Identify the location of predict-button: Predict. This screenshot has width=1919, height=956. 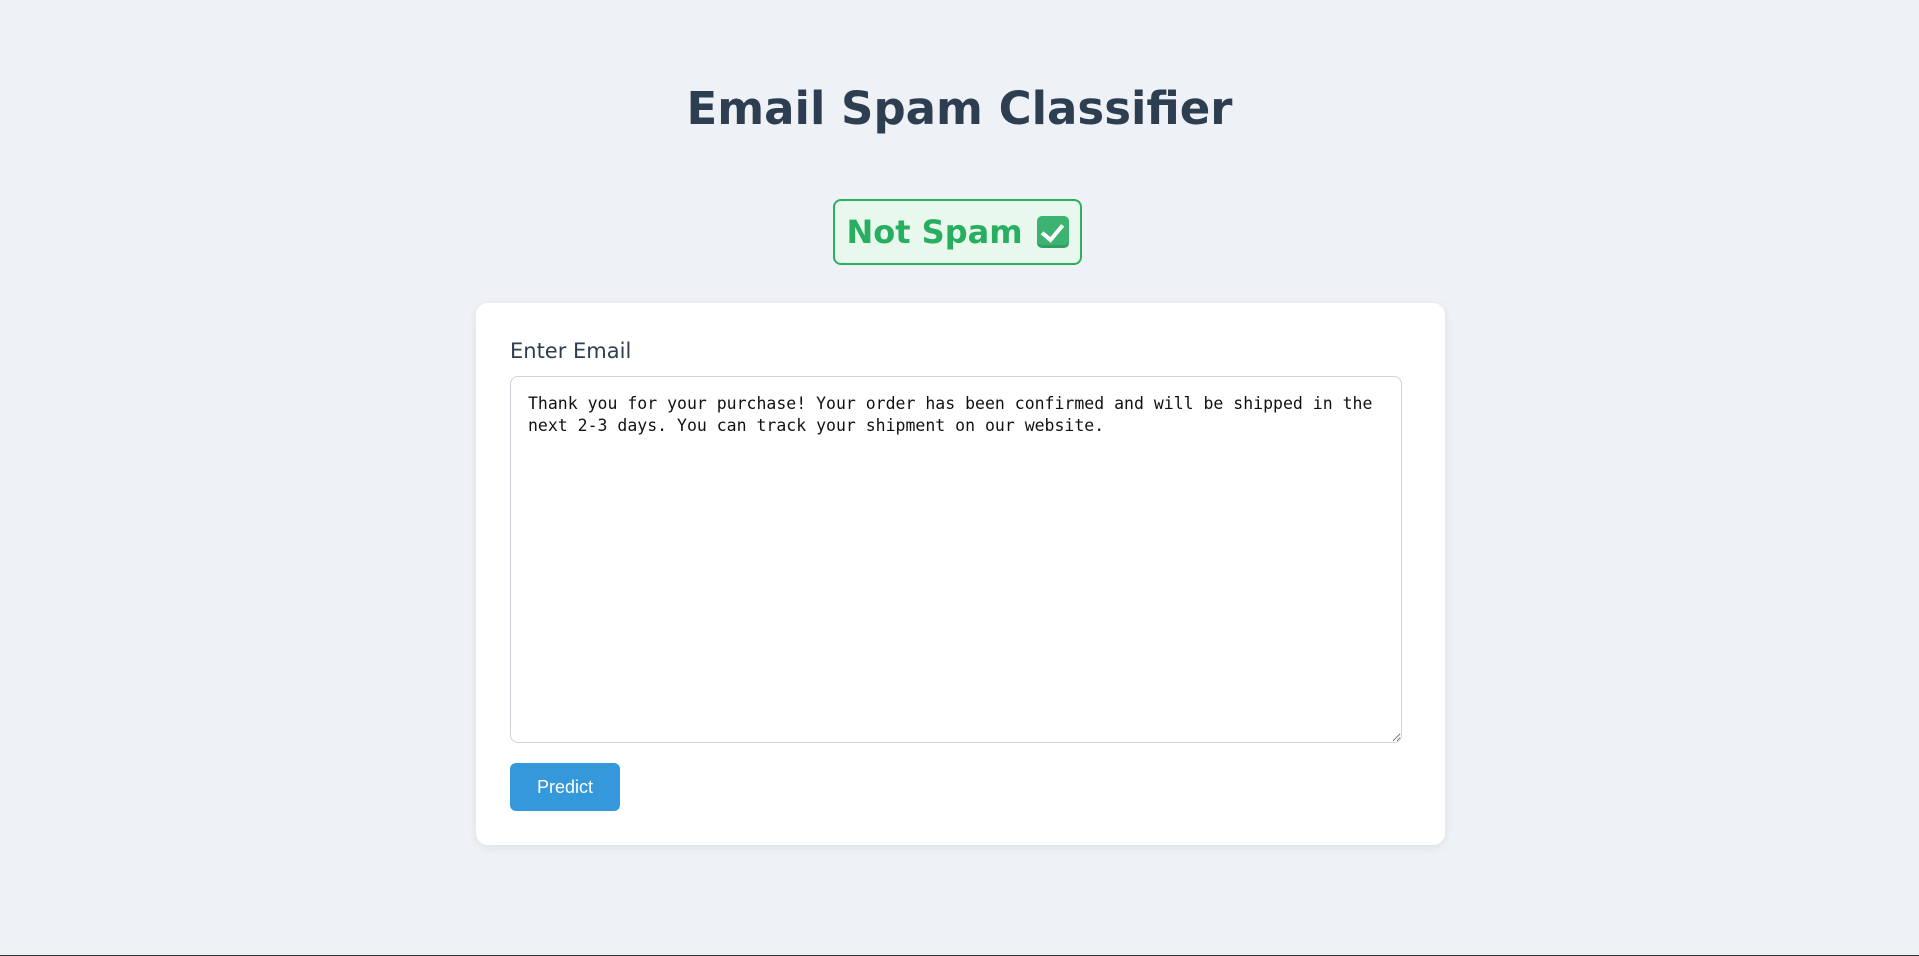
(565, 787).